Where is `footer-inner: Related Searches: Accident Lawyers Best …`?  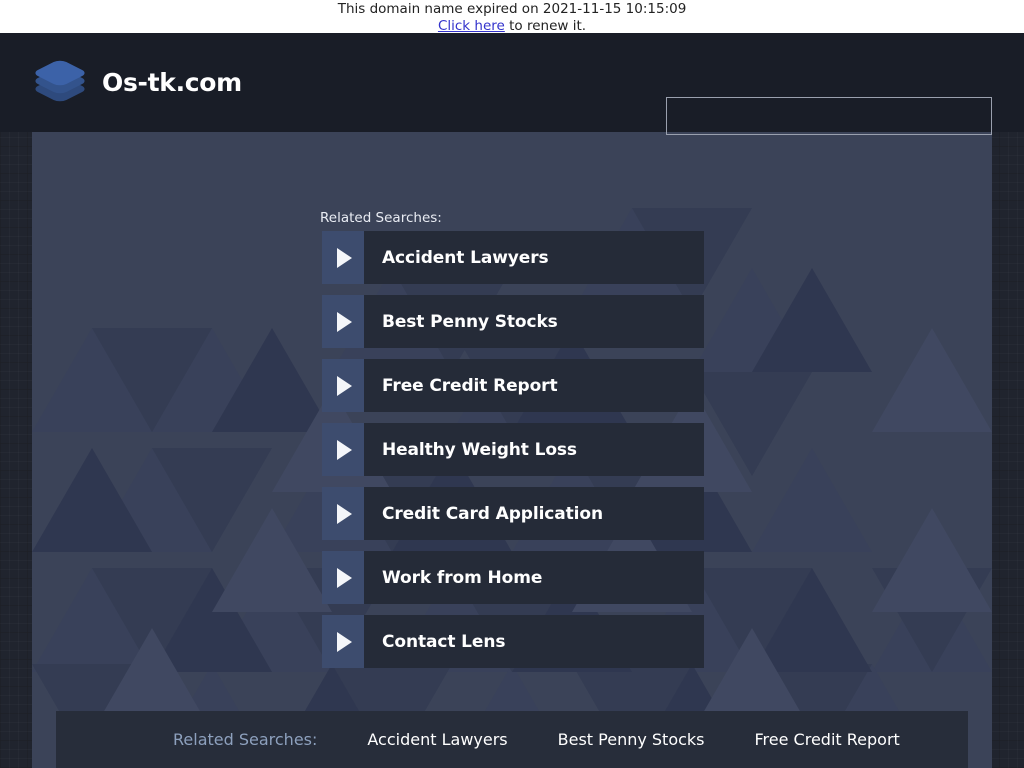 footer-inner: Related Searches: Accident Lawyers Best … is located at coordinates (536, 739).